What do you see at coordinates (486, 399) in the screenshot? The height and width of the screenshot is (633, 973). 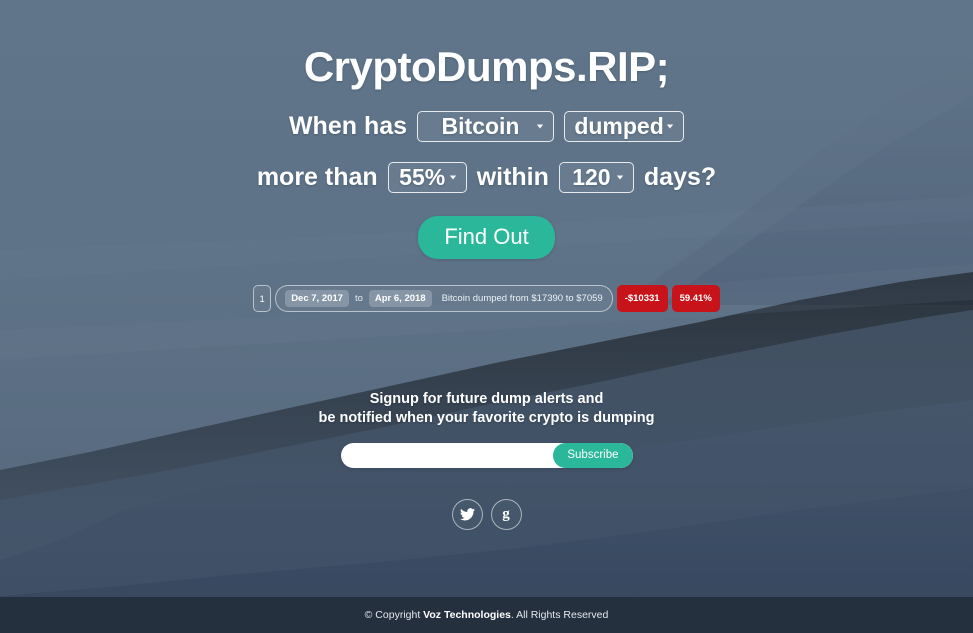 I see `signup-headline-line1: Signup for future dump alerts and` at bounding box center [486, 399].